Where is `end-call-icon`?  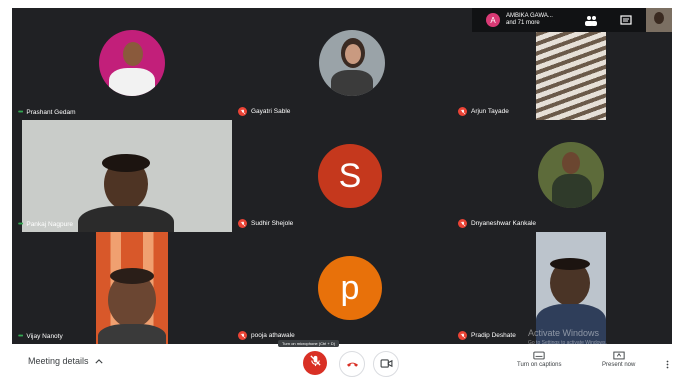 end-call-icon is located at coordinates (352, 364).